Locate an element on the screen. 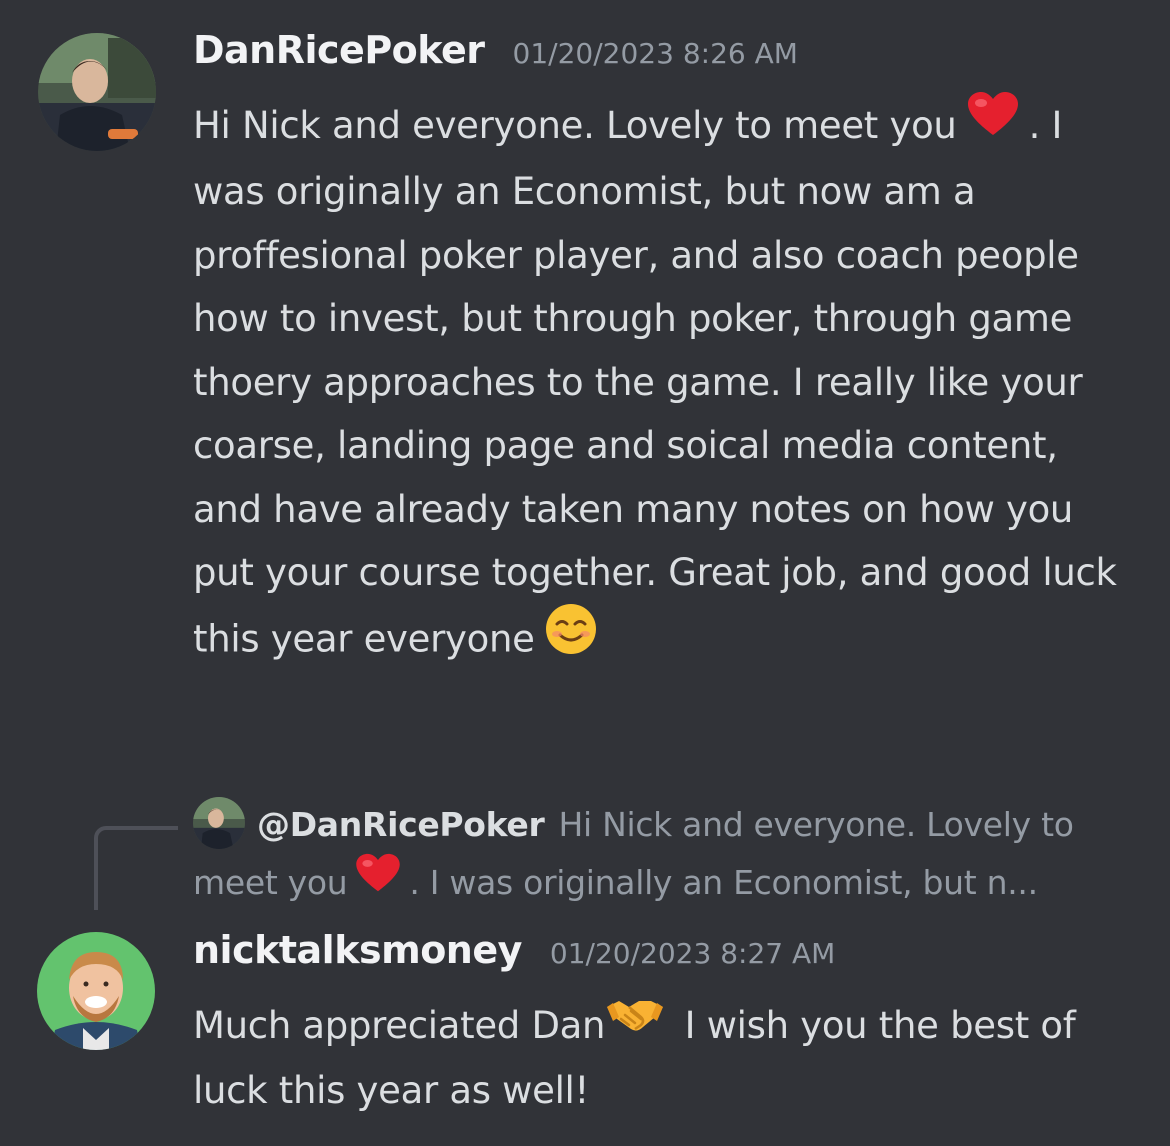 Image resolution: width=1170 pixels, height=1146 pixels. username: nicktalksmoney is located at coordinates (357, 950).